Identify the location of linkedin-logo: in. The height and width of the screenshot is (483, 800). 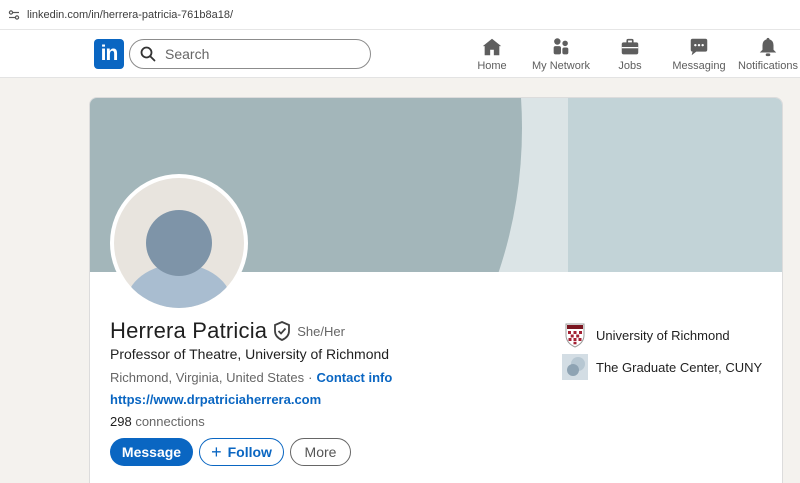
(109, 54).